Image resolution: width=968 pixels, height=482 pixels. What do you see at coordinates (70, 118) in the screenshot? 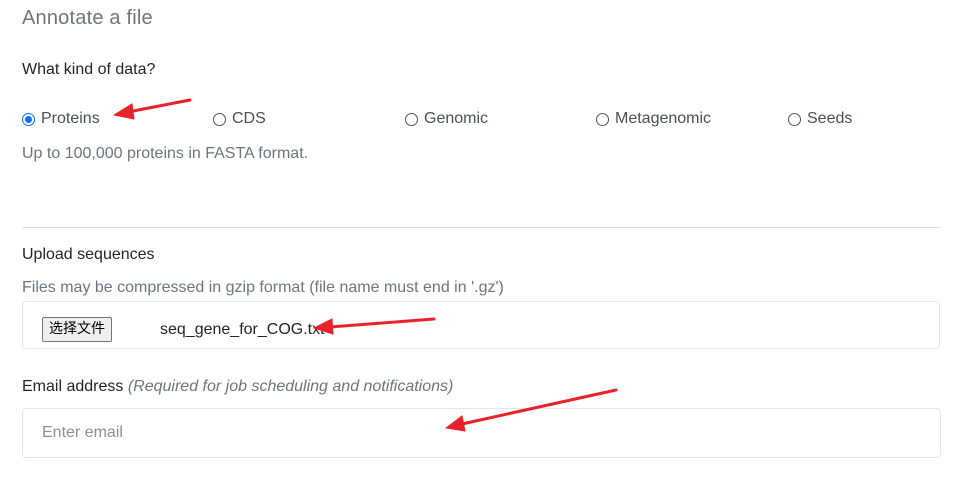
I see `radio-label-proteins: Proteins` at bounding box center [70, 118].